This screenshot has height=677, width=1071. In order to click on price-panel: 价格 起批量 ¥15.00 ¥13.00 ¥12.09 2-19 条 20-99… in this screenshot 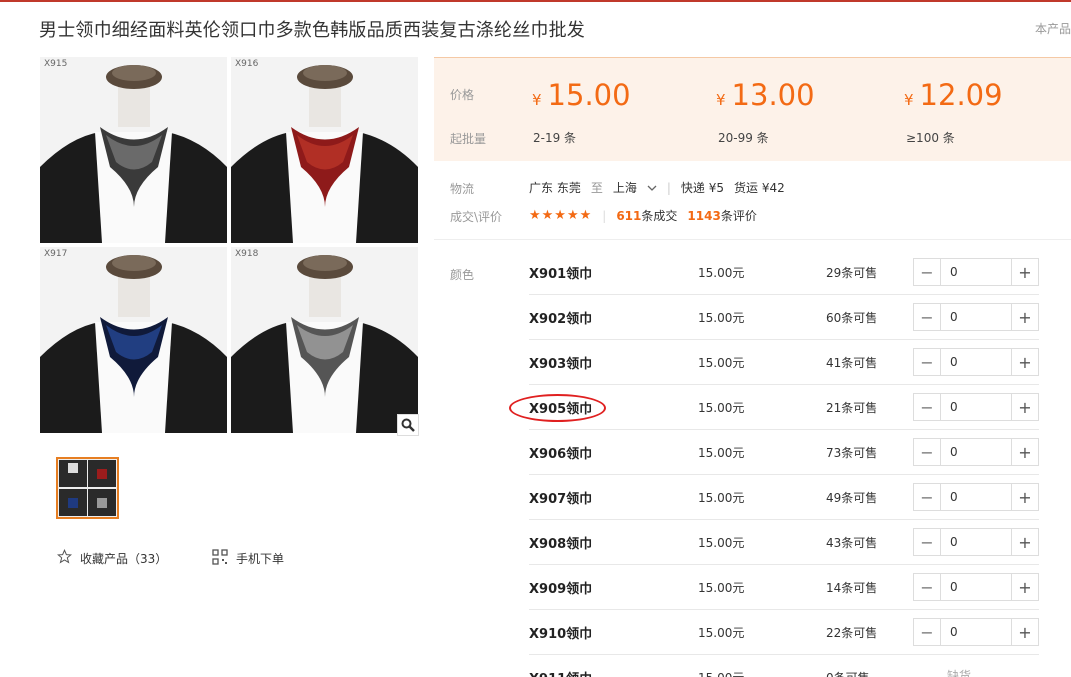, I will do `click(752, 109)`.